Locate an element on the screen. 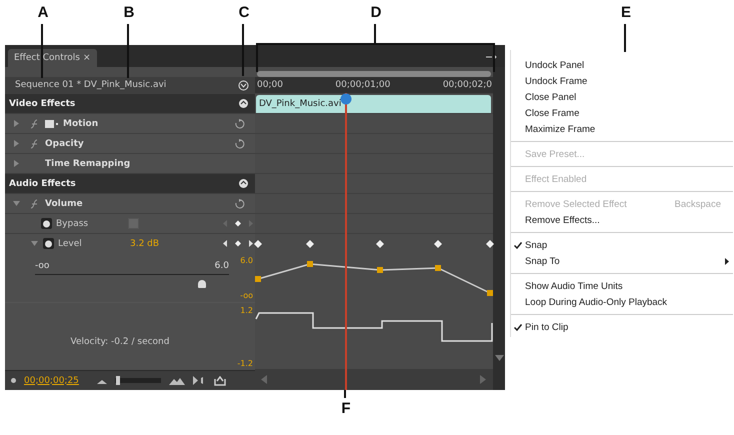 This screenshot has width=734, height=435. bypass-checkbox is located at coordinates (133, 223).